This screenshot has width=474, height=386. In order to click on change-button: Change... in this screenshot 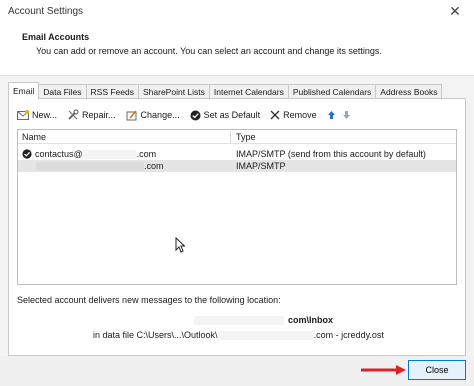, I will do `click(153, 115)`.